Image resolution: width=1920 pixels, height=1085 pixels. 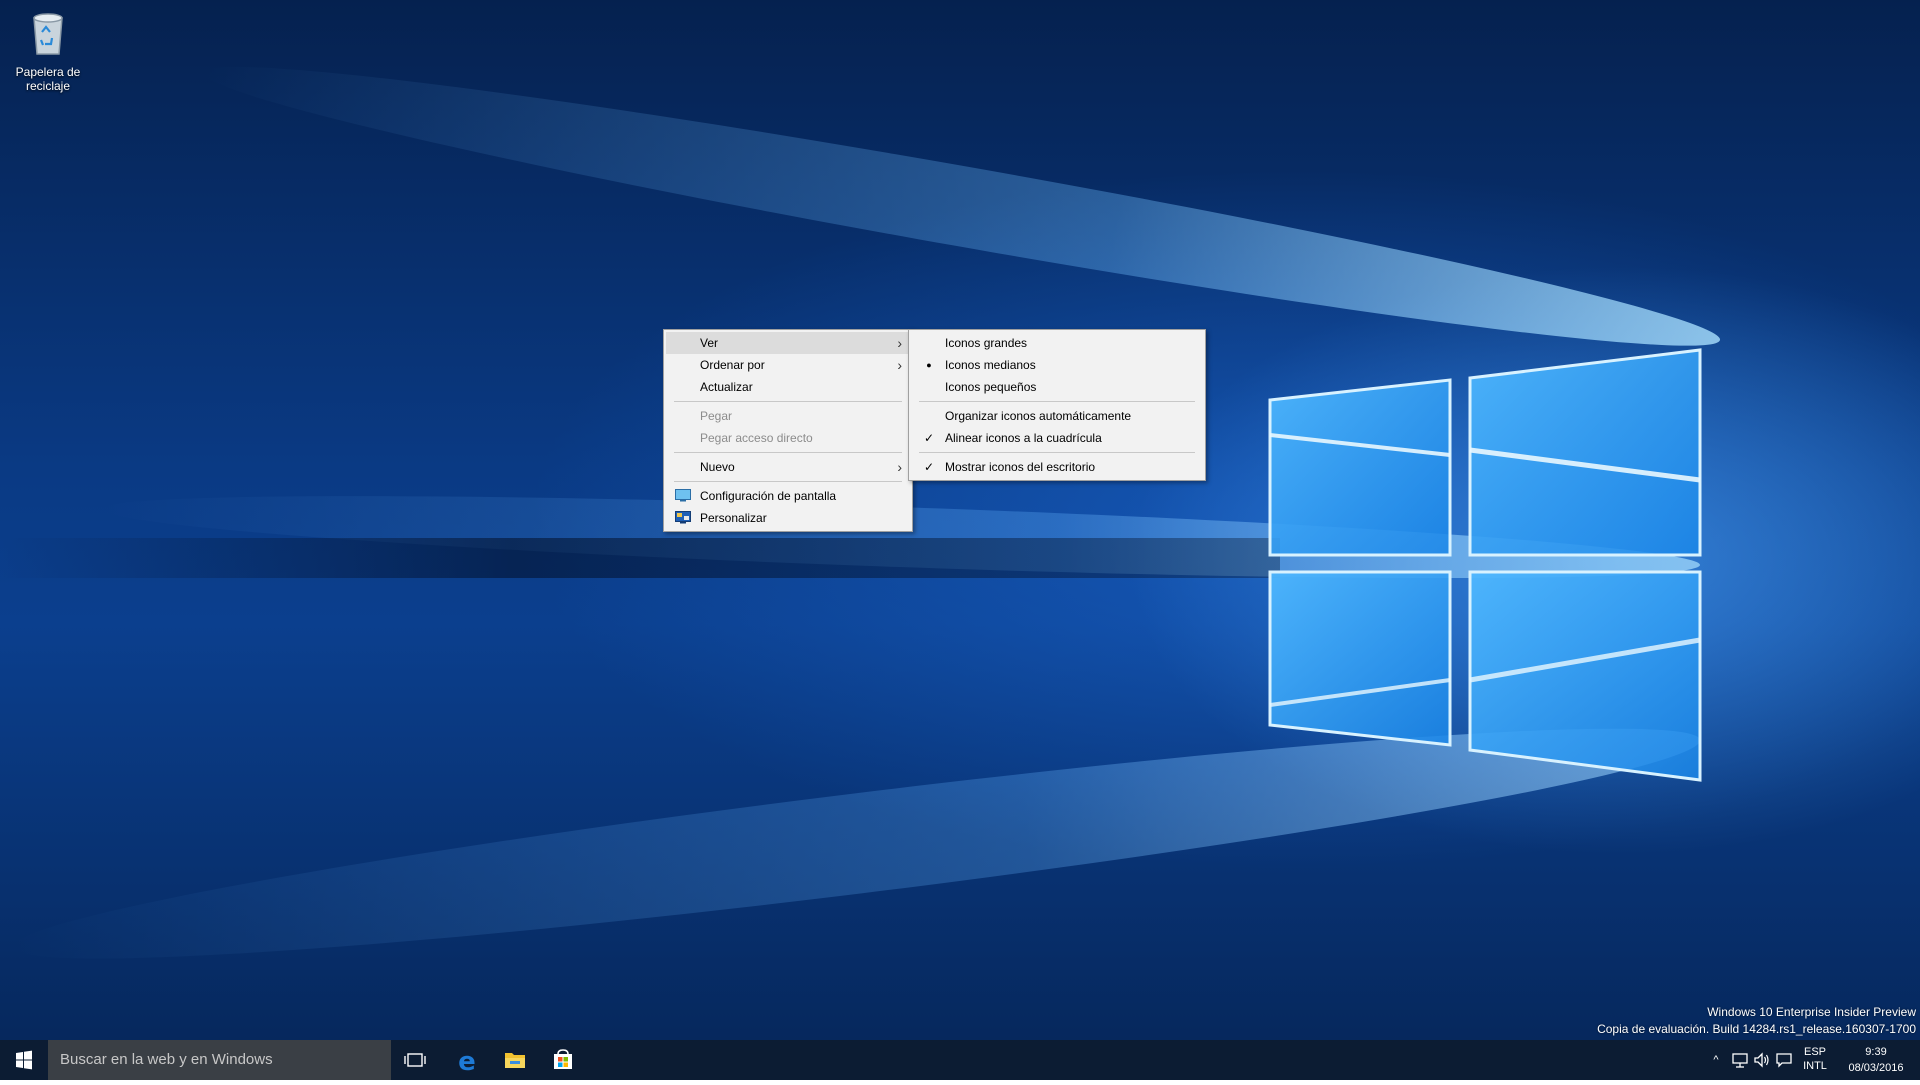 What do you see at coordinates (683, 495) in the screenshot?
I see `display-settings-icon` at bounding box center [683, 495].